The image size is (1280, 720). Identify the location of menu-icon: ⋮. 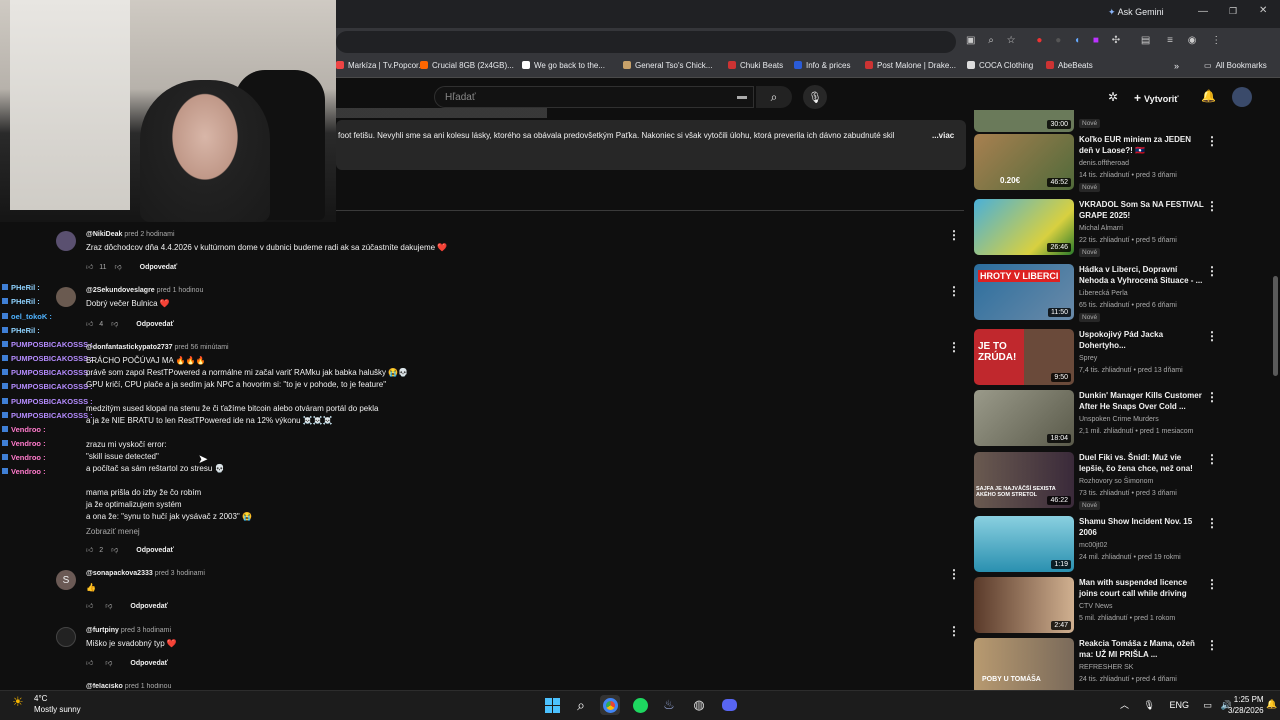
(1216, 40).